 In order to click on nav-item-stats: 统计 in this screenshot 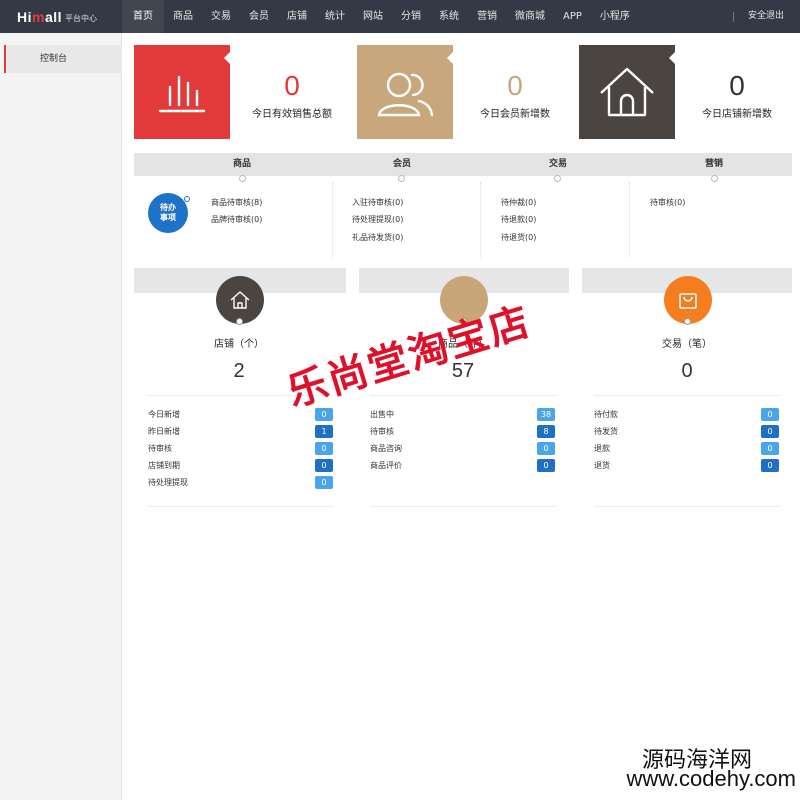, I will do `click(335, 16)`.